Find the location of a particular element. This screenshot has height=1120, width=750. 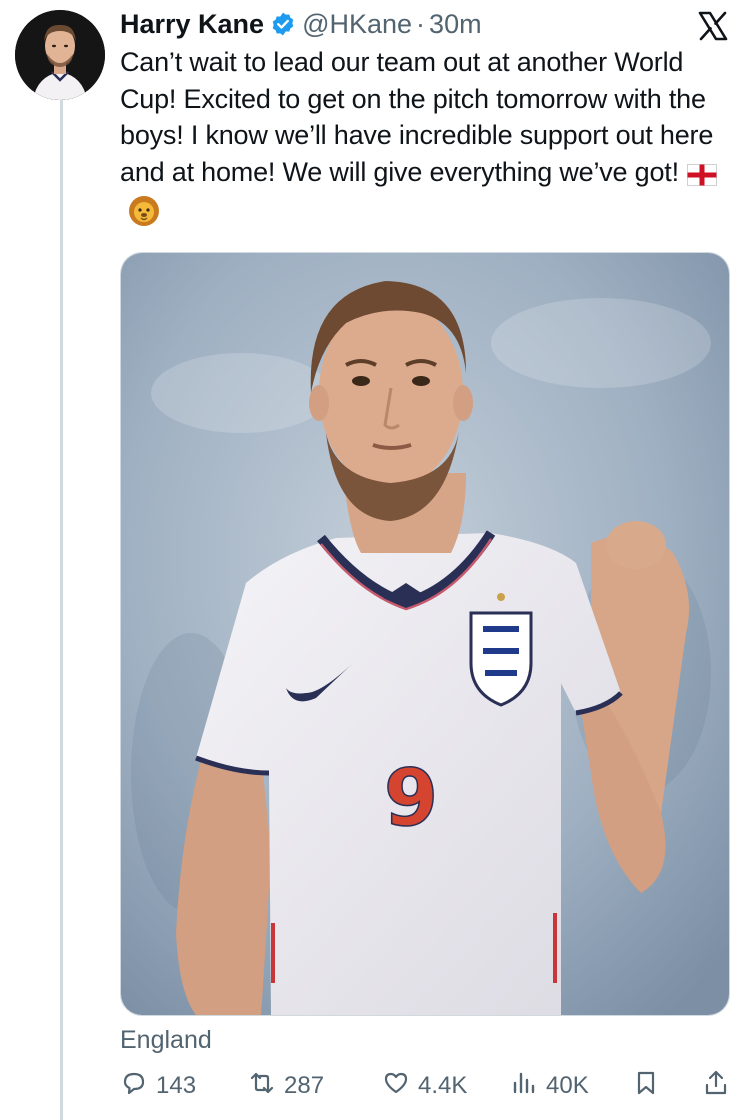

bookmark-button is located at coordinates (646, 1086).